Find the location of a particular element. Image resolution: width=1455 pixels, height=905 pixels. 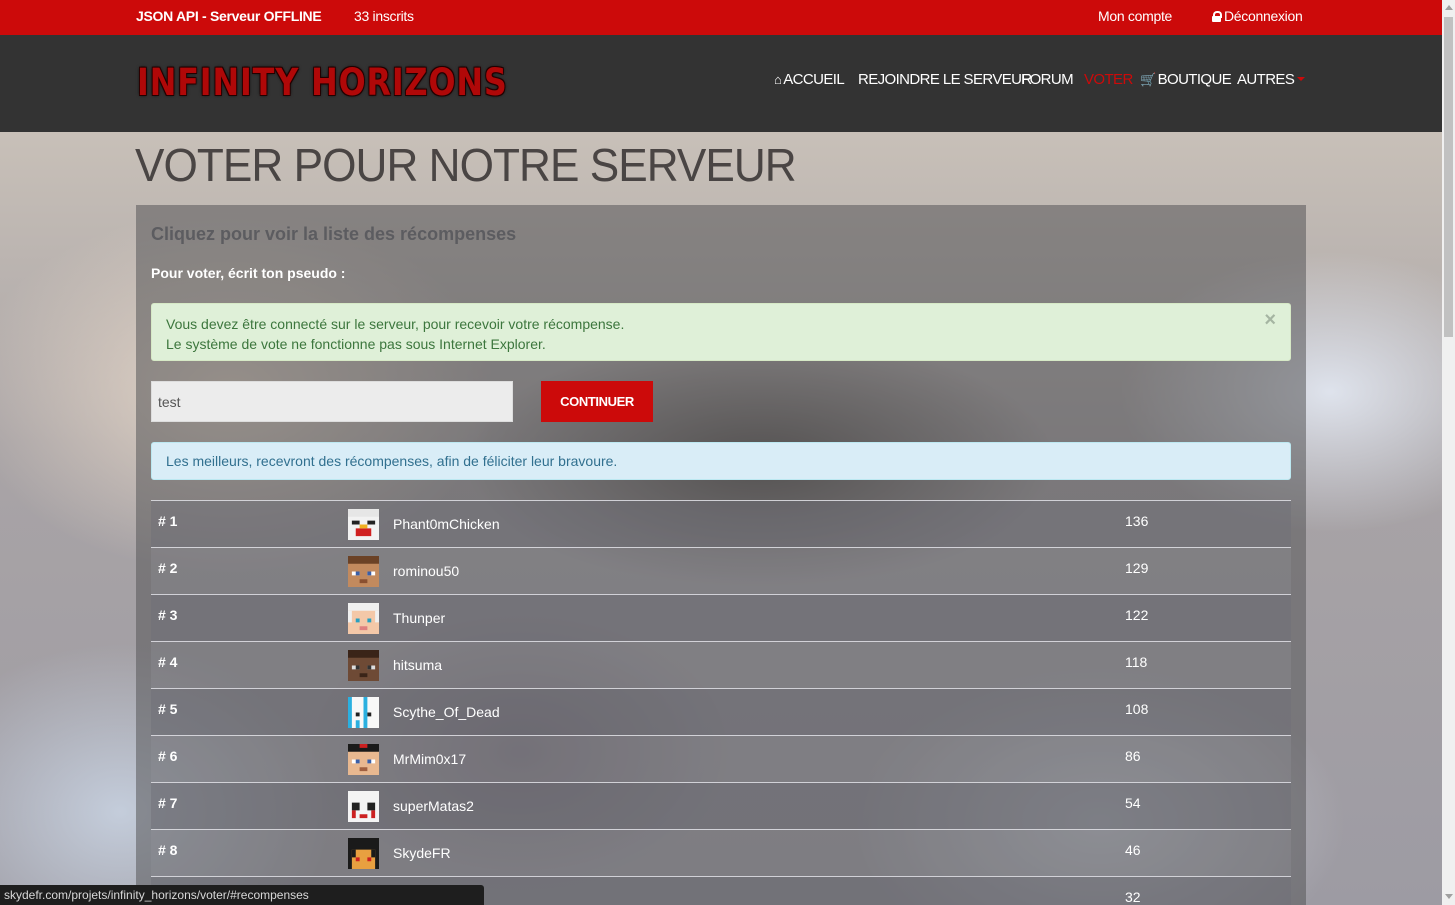

pseudo-cell: Thunper is located at coordinates (419, 618).